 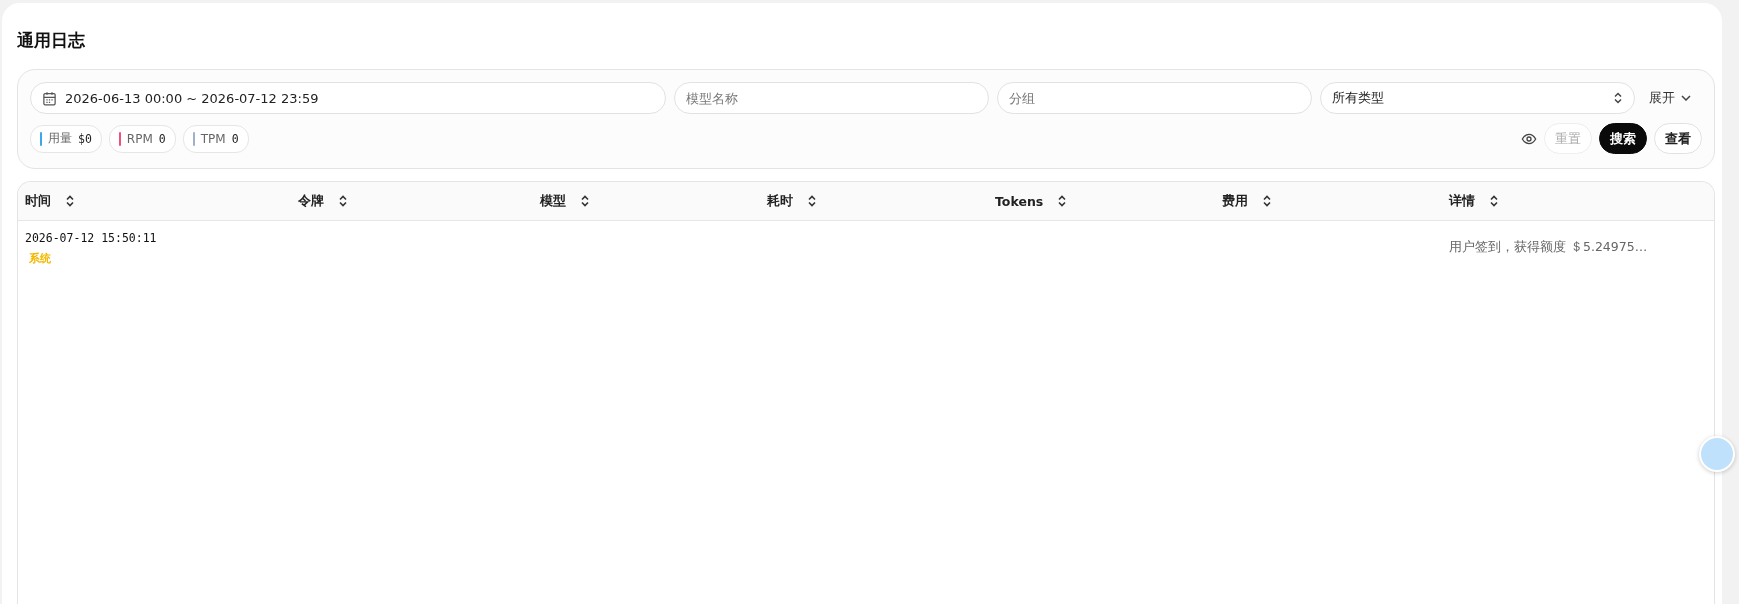 I want to click on search-button: 搜索, so click(x=1623, y=138).